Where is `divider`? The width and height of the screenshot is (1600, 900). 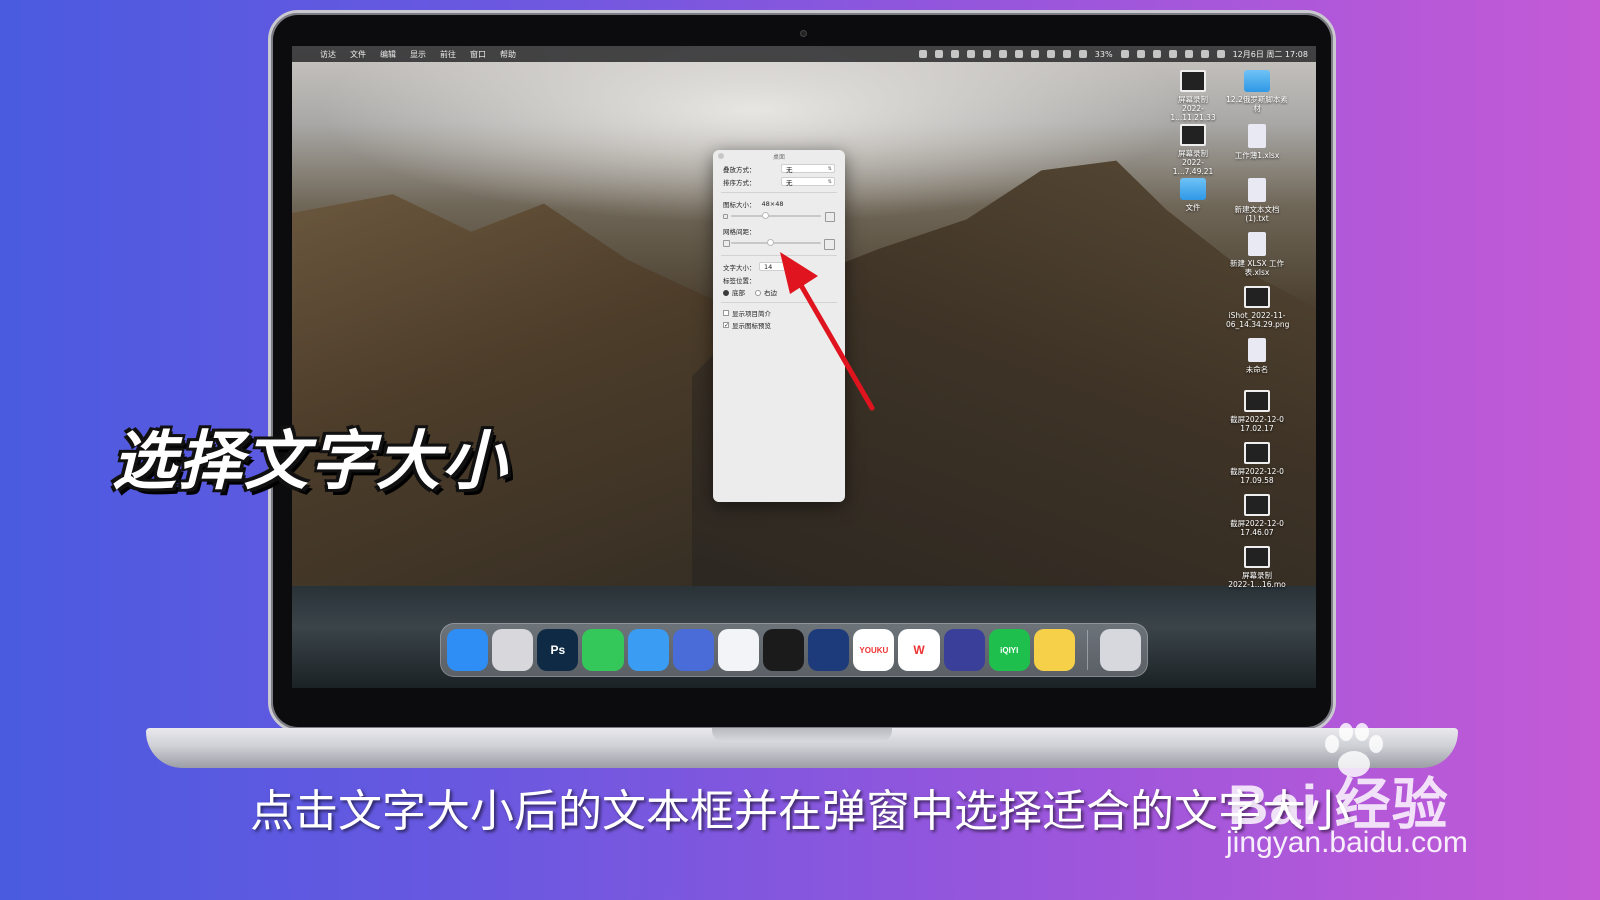 divider is located at coordinates (779, 192).